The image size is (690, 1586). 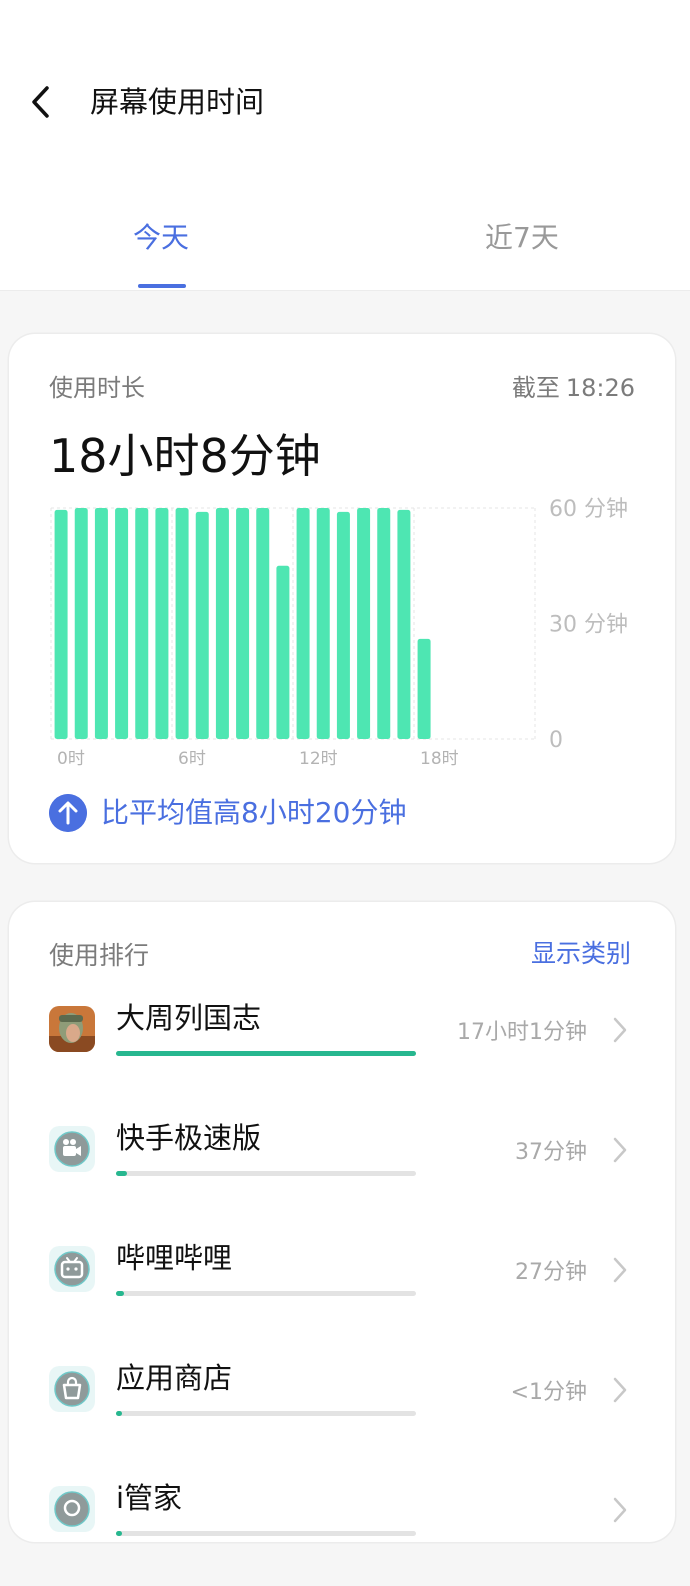 I want to click on app-name: 哔哩哔哩, so click(x=174, y=1258).